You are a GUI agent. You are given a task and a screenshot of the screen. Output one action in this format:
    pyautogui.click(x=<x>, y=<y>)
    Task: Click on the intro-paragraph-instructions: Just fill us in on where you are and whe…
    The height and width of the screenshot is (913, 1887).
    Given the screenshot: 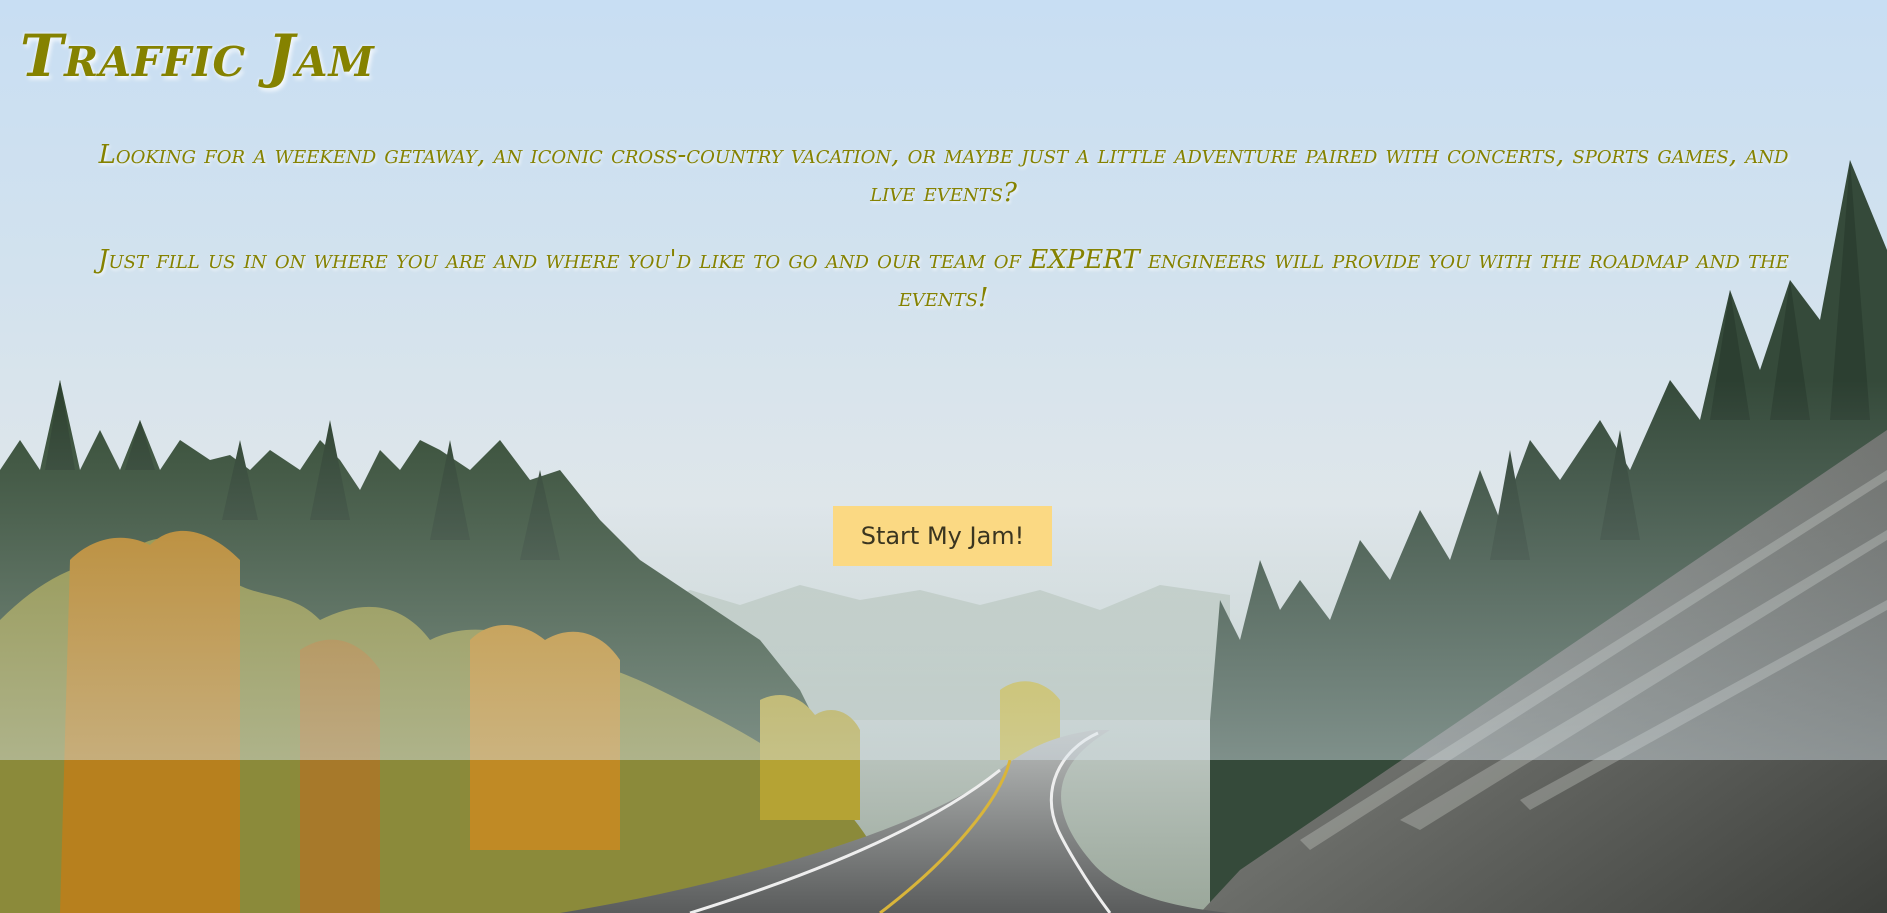 What is the action you would take?
    pyautogui.click(x=943, y=279)
    